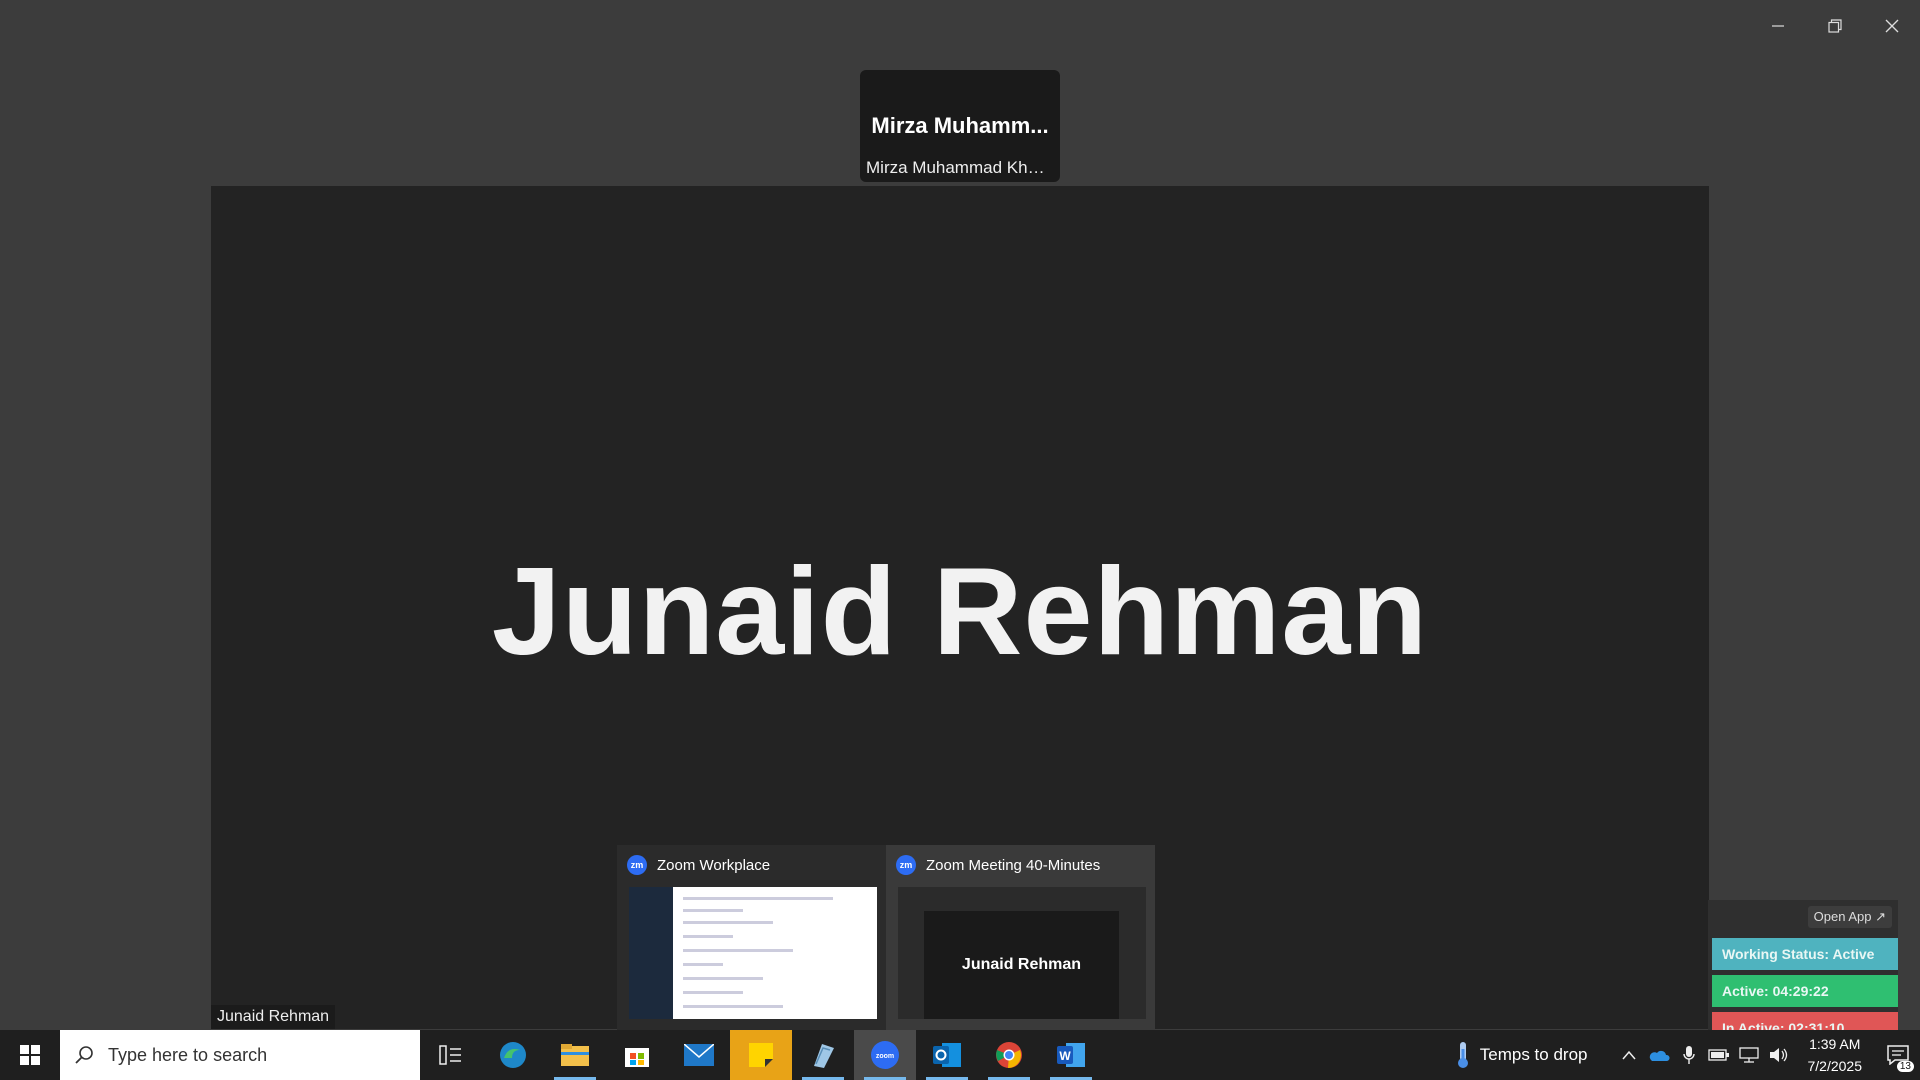  I want to click on preview-zoom-workplace: zm Zoom Workplace, so click(751, 937).